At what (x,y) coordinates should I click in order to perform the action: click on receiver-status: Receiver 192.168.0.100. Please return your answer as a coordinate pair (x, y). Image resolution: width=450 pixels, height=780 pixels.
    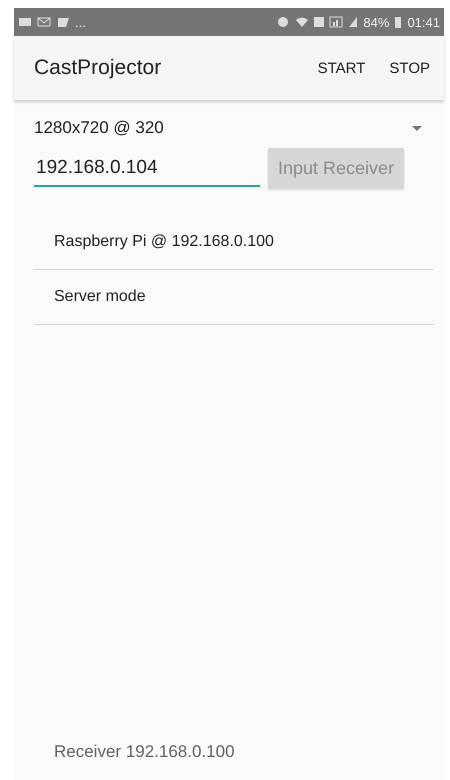
    Looking at the image, I should click on (144, 752).